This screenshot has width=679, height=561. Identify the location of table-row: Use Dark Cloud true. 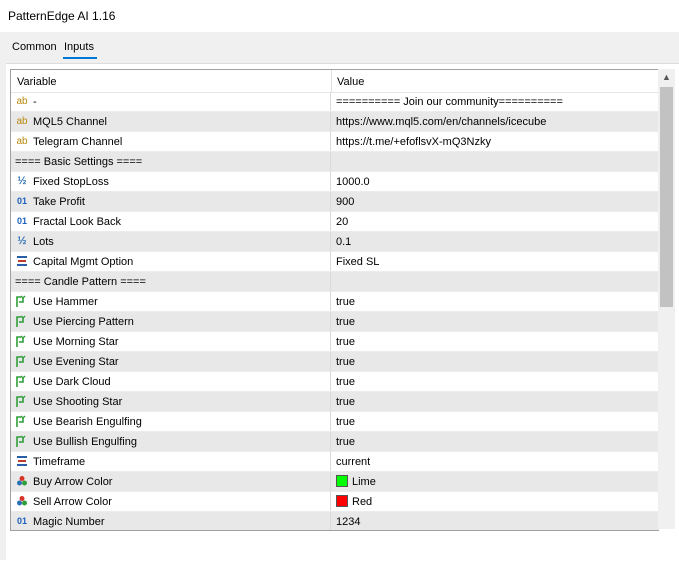
(335, 382).